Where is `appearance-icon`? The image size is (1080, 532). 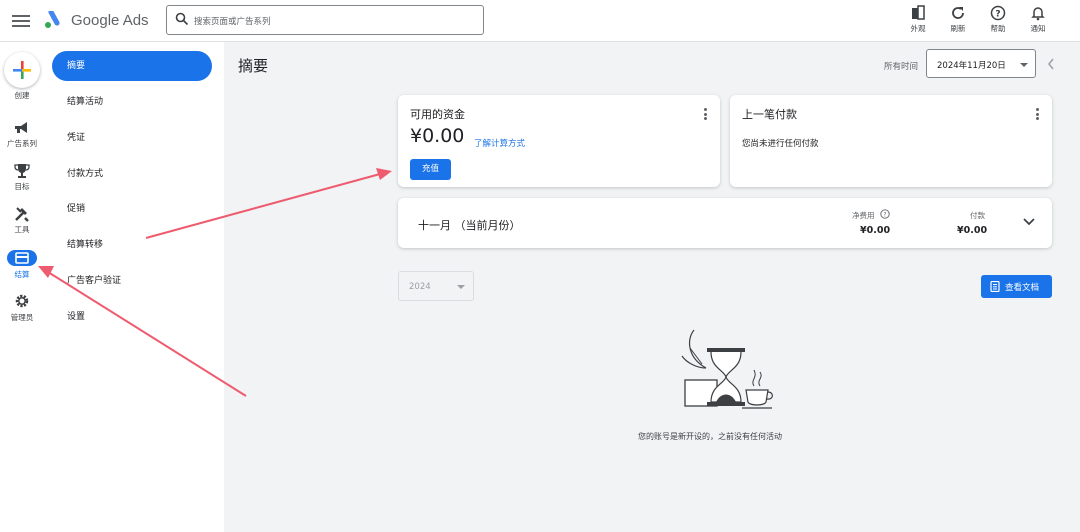
appearance-icon is located at coordinates (918, 12).